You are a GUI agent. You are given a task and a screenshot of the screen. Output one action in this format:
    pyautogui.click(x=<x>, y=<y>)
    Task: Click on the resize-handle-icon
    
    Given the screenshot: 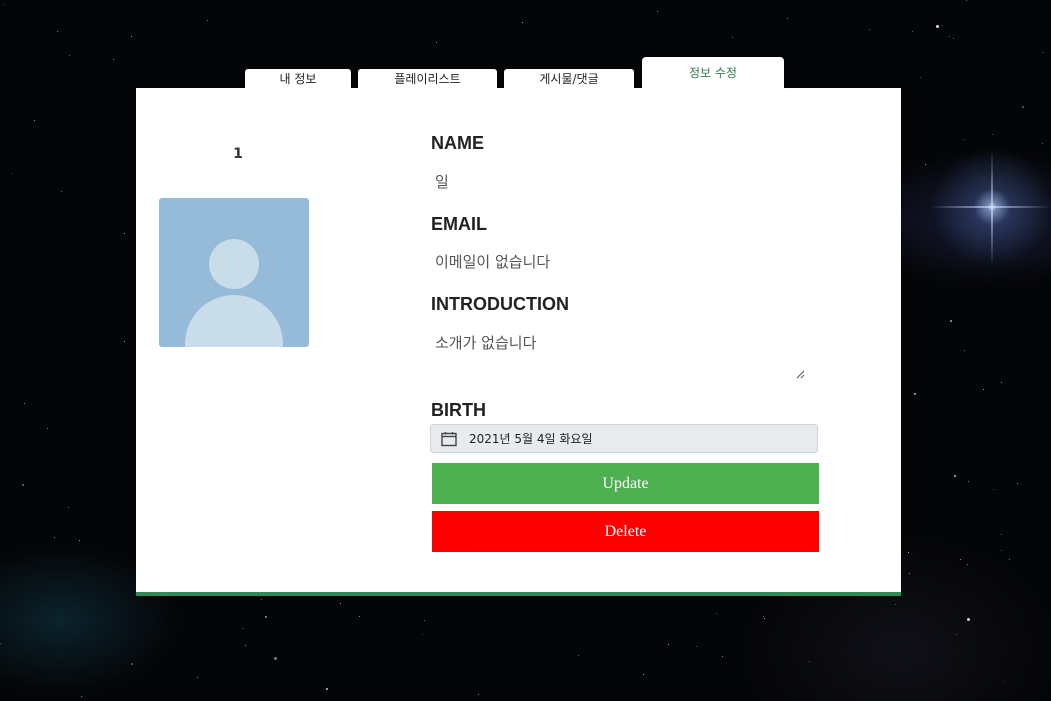 What is the action you would take?
    pyautogui.click(x=800, y=374)
    